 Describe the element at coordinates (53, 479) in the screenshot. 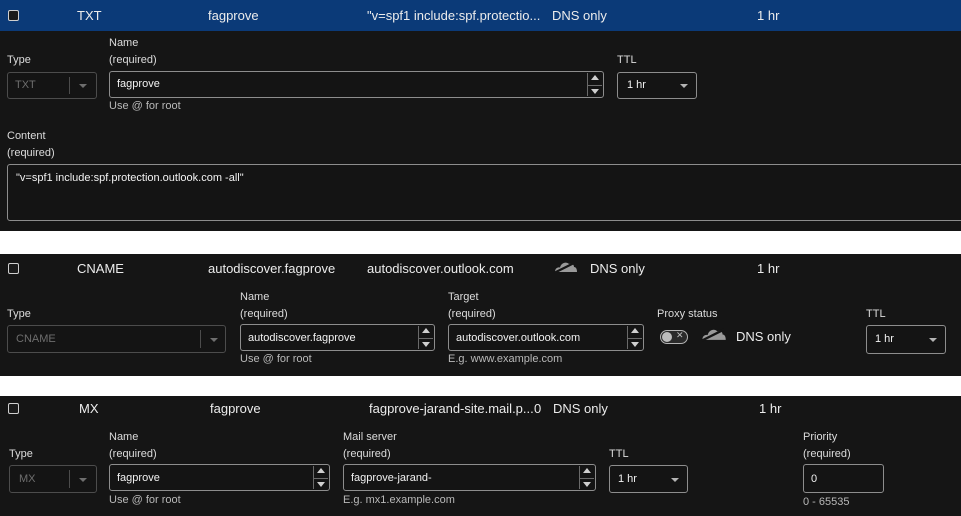

I see `type-select: MX` at that location.